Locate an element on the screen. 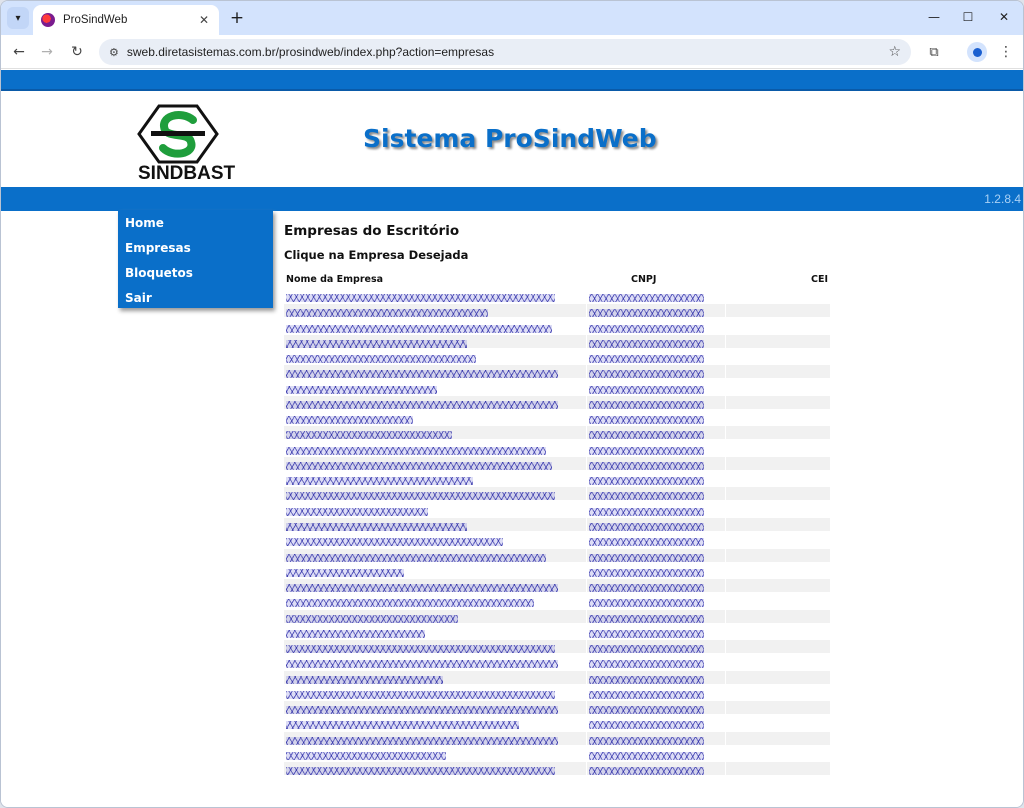  maximize-icon: ☐ is located at coordinates (968, 17).